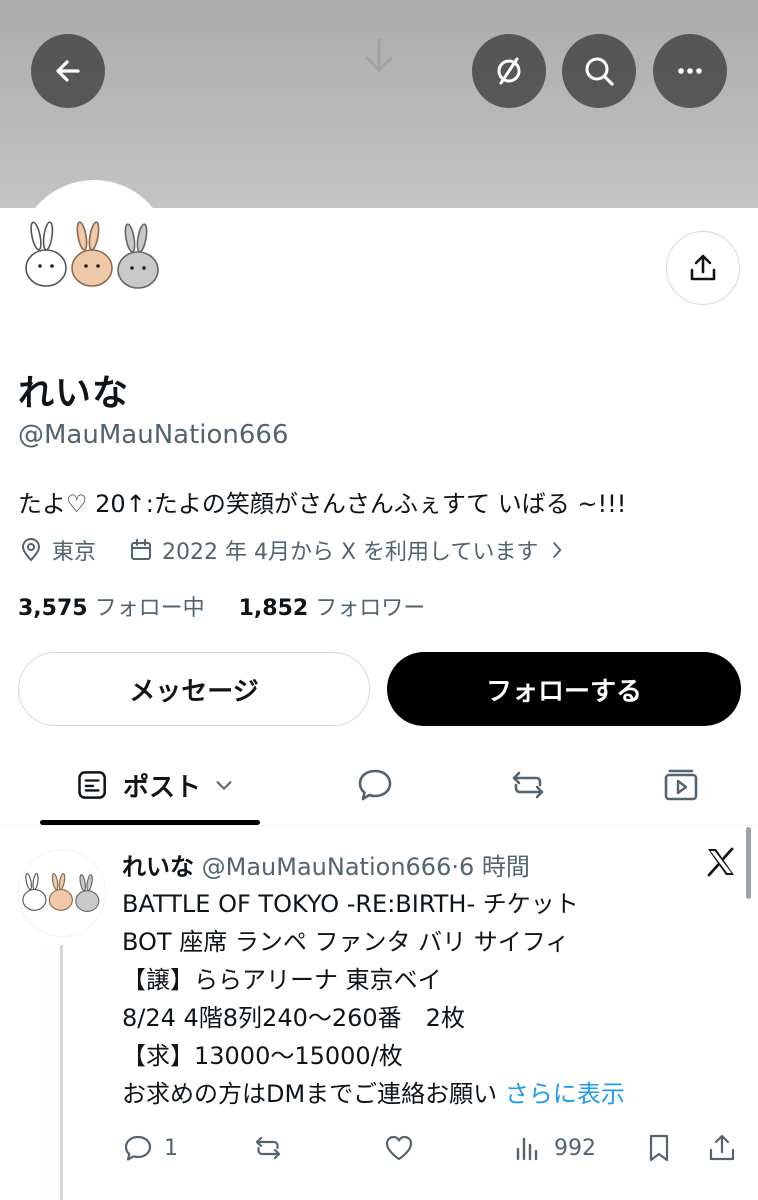  What do you see at coordinates (153, 435) in the screenshot?
I see `profile-handle: @MauMauNation666` at bounding box center [153, 435].